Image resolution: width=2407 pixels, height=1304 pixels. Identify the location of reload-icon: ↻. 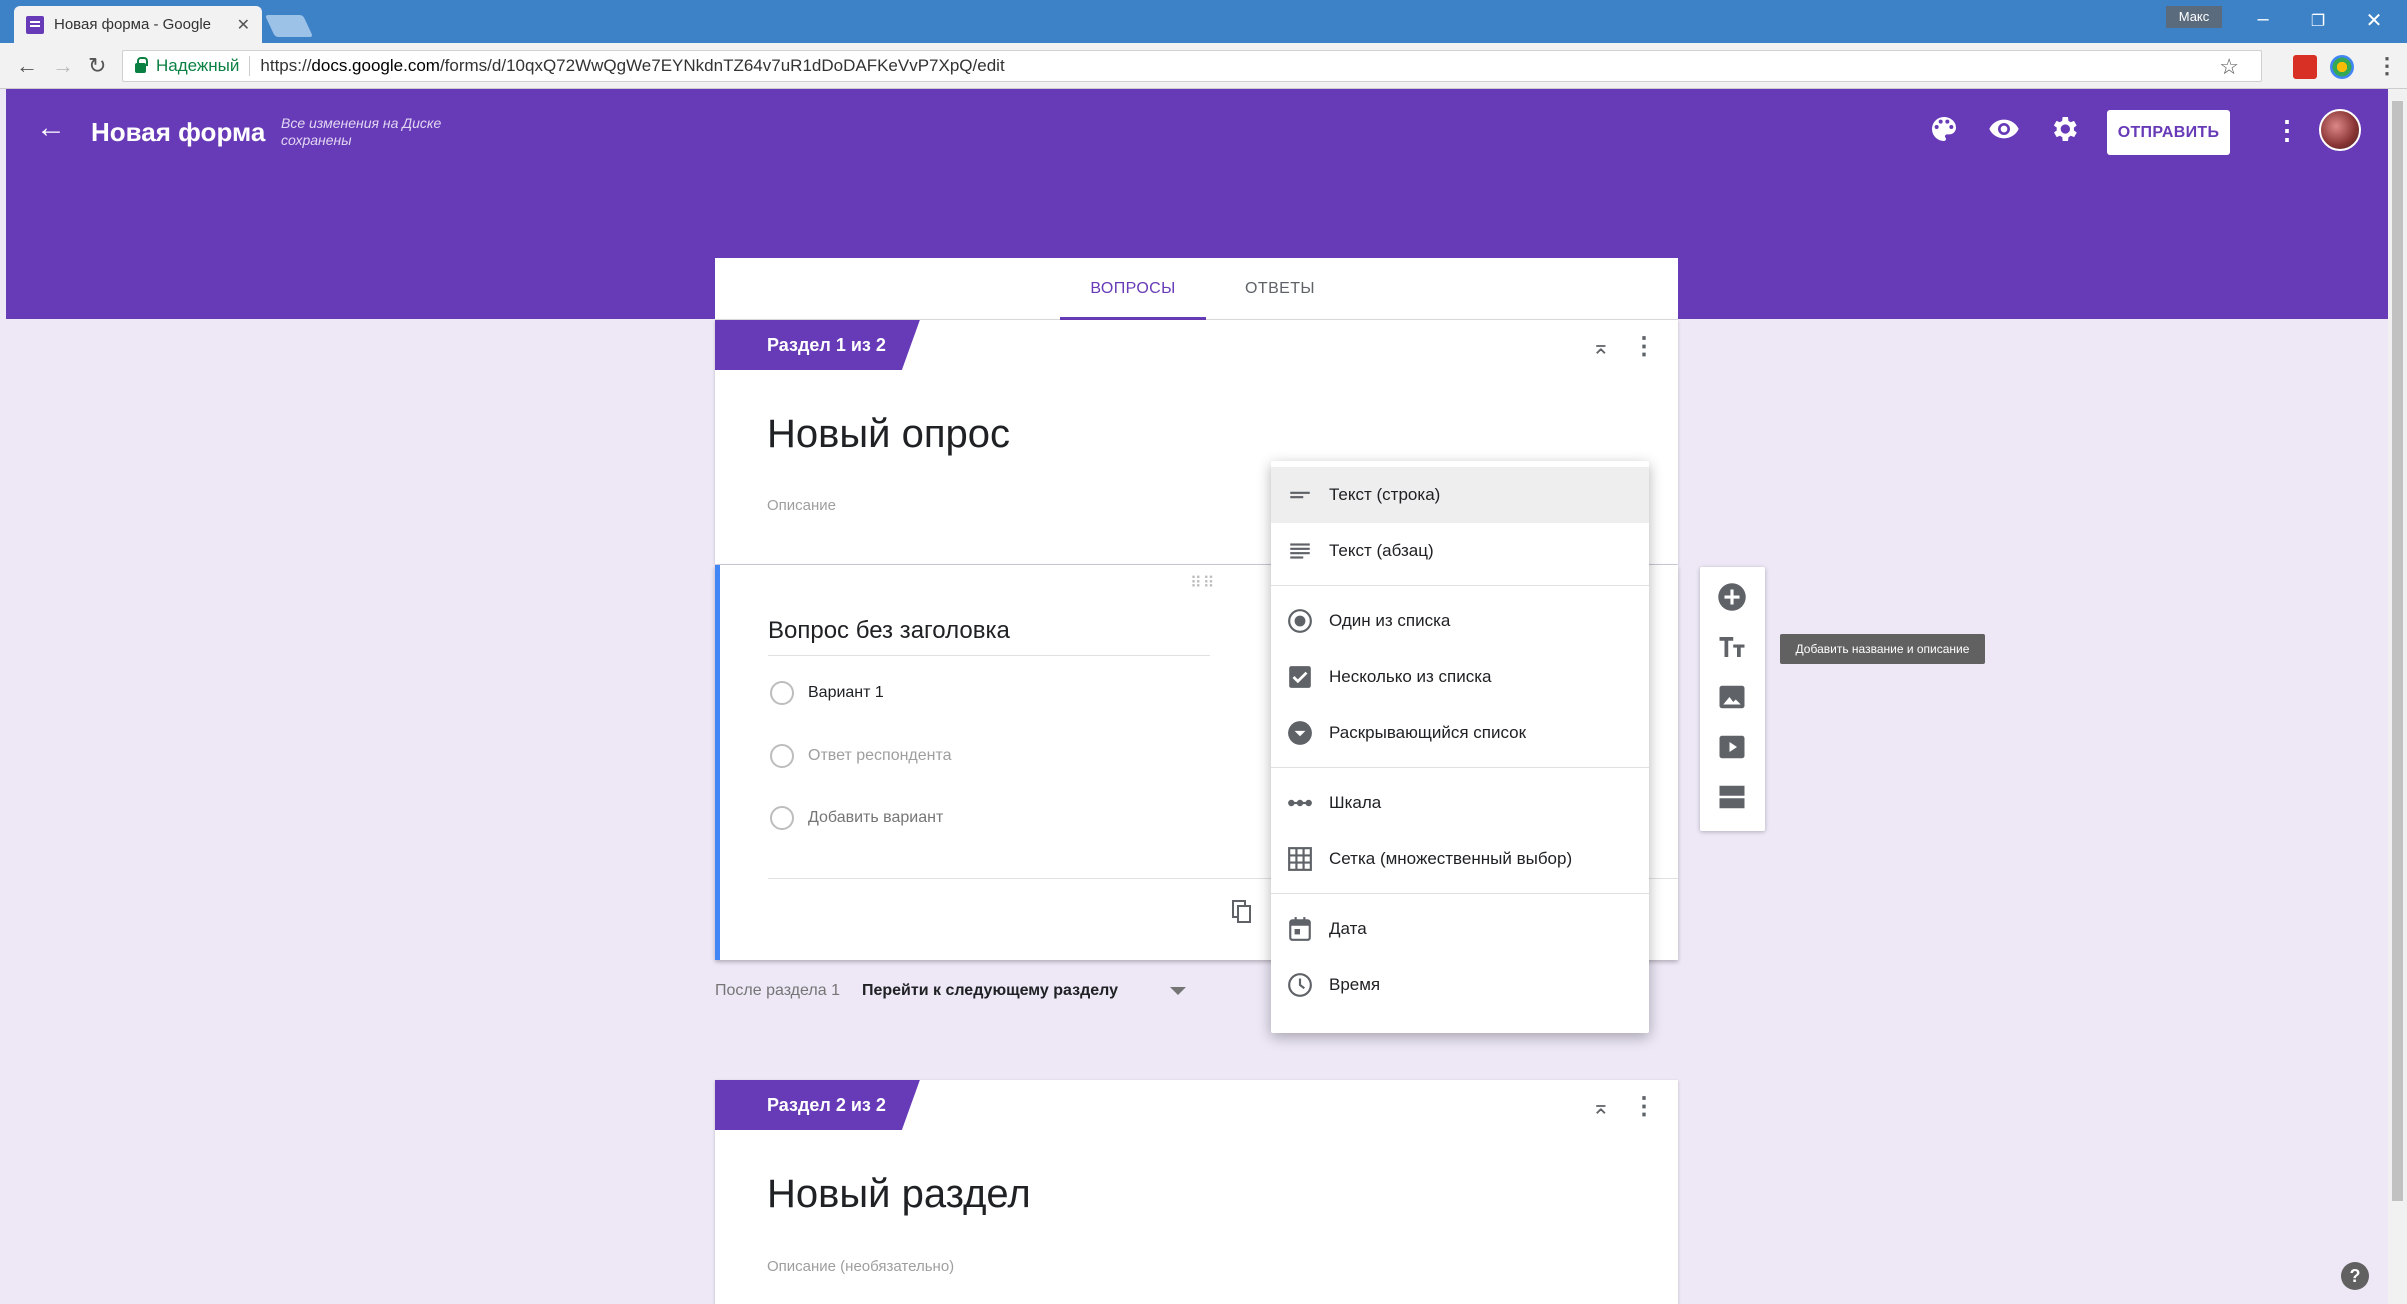
(97, 66).